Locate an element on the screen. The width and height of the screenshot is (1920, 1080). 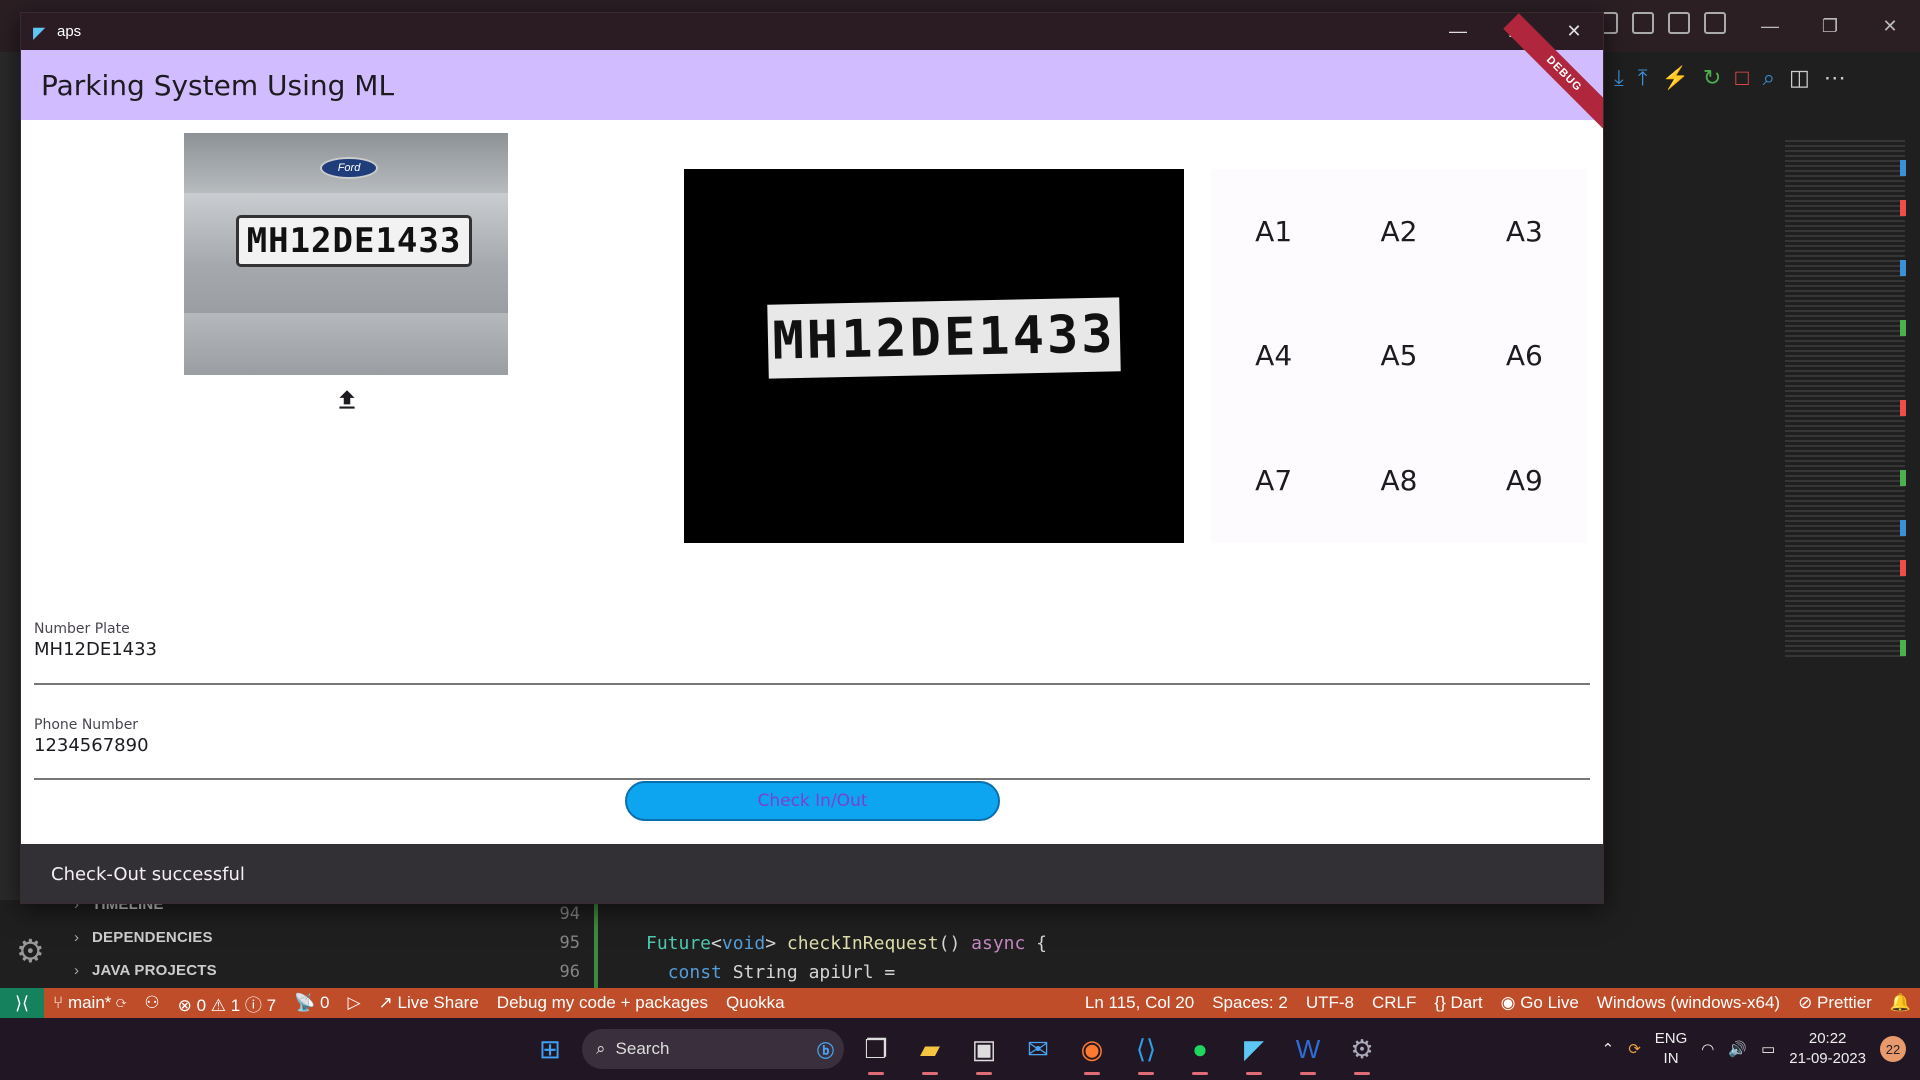
firefox-icon: ◉ is located at coordinates (1092, 1051).